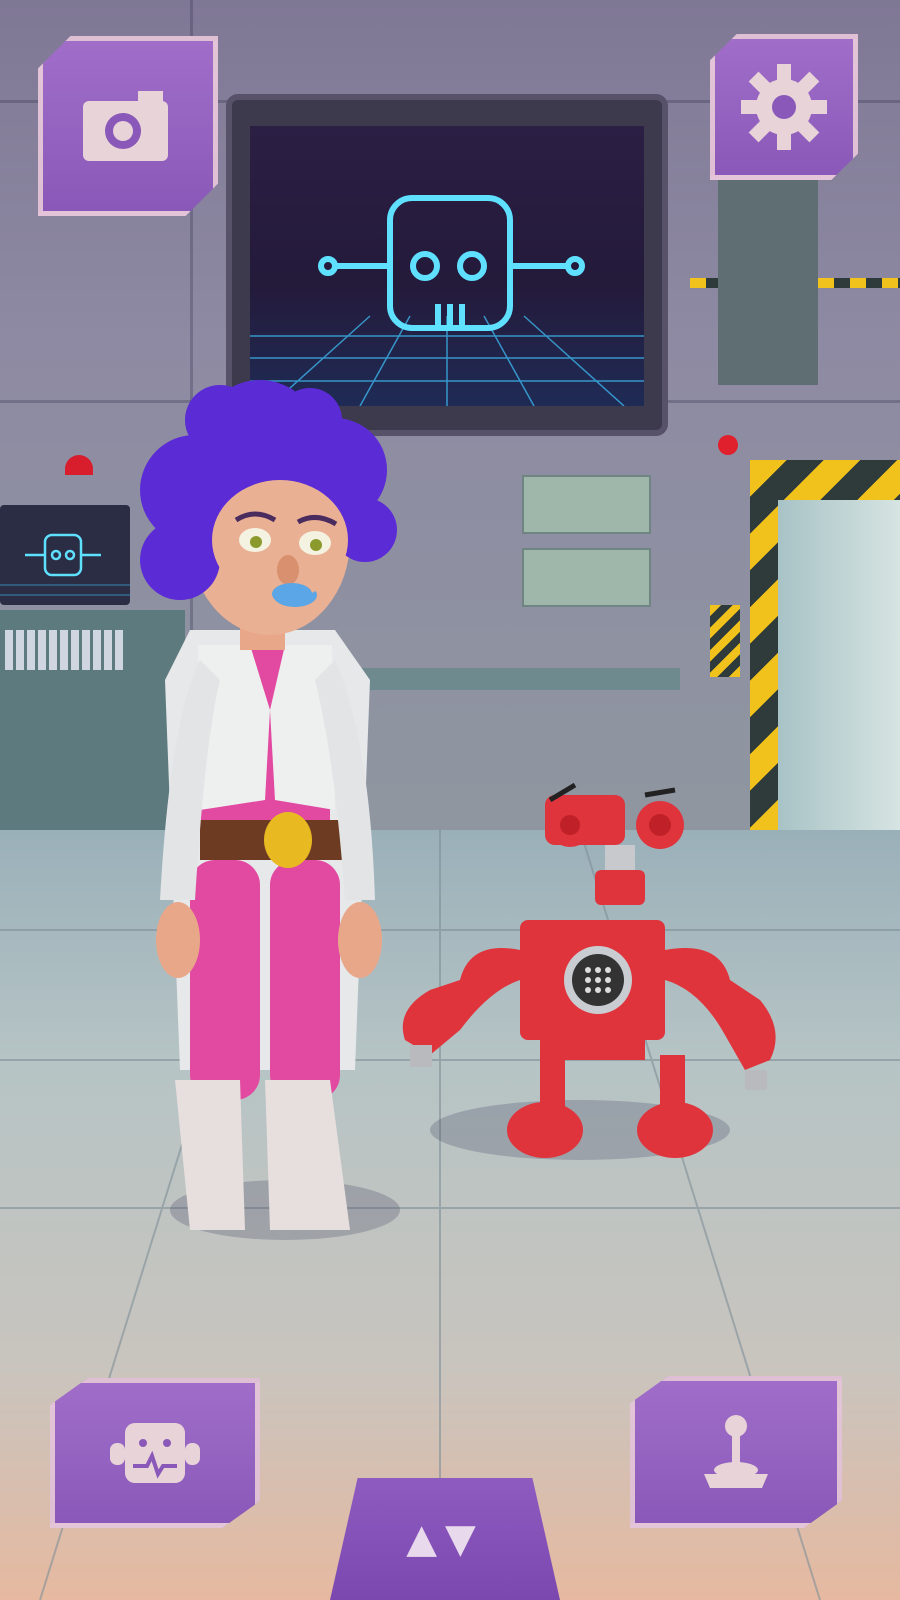  What do you see at coordinates (595, 975) in the screenshot?
I see `red-robot-character` at bounding box center [595, 975].